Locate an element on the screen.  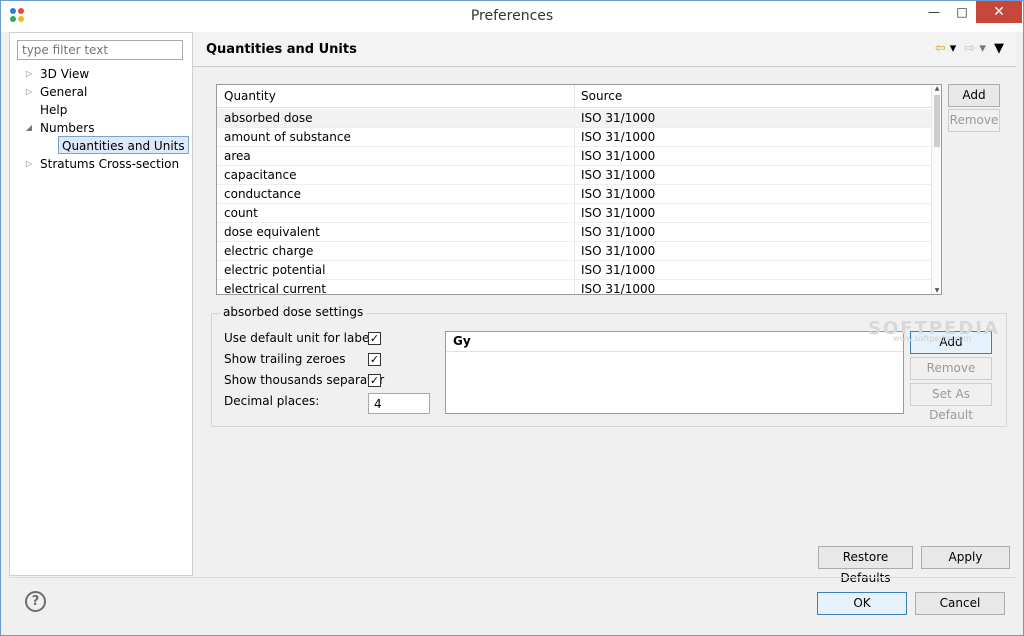
ok-button: OK is located at coordinates (862, 603).